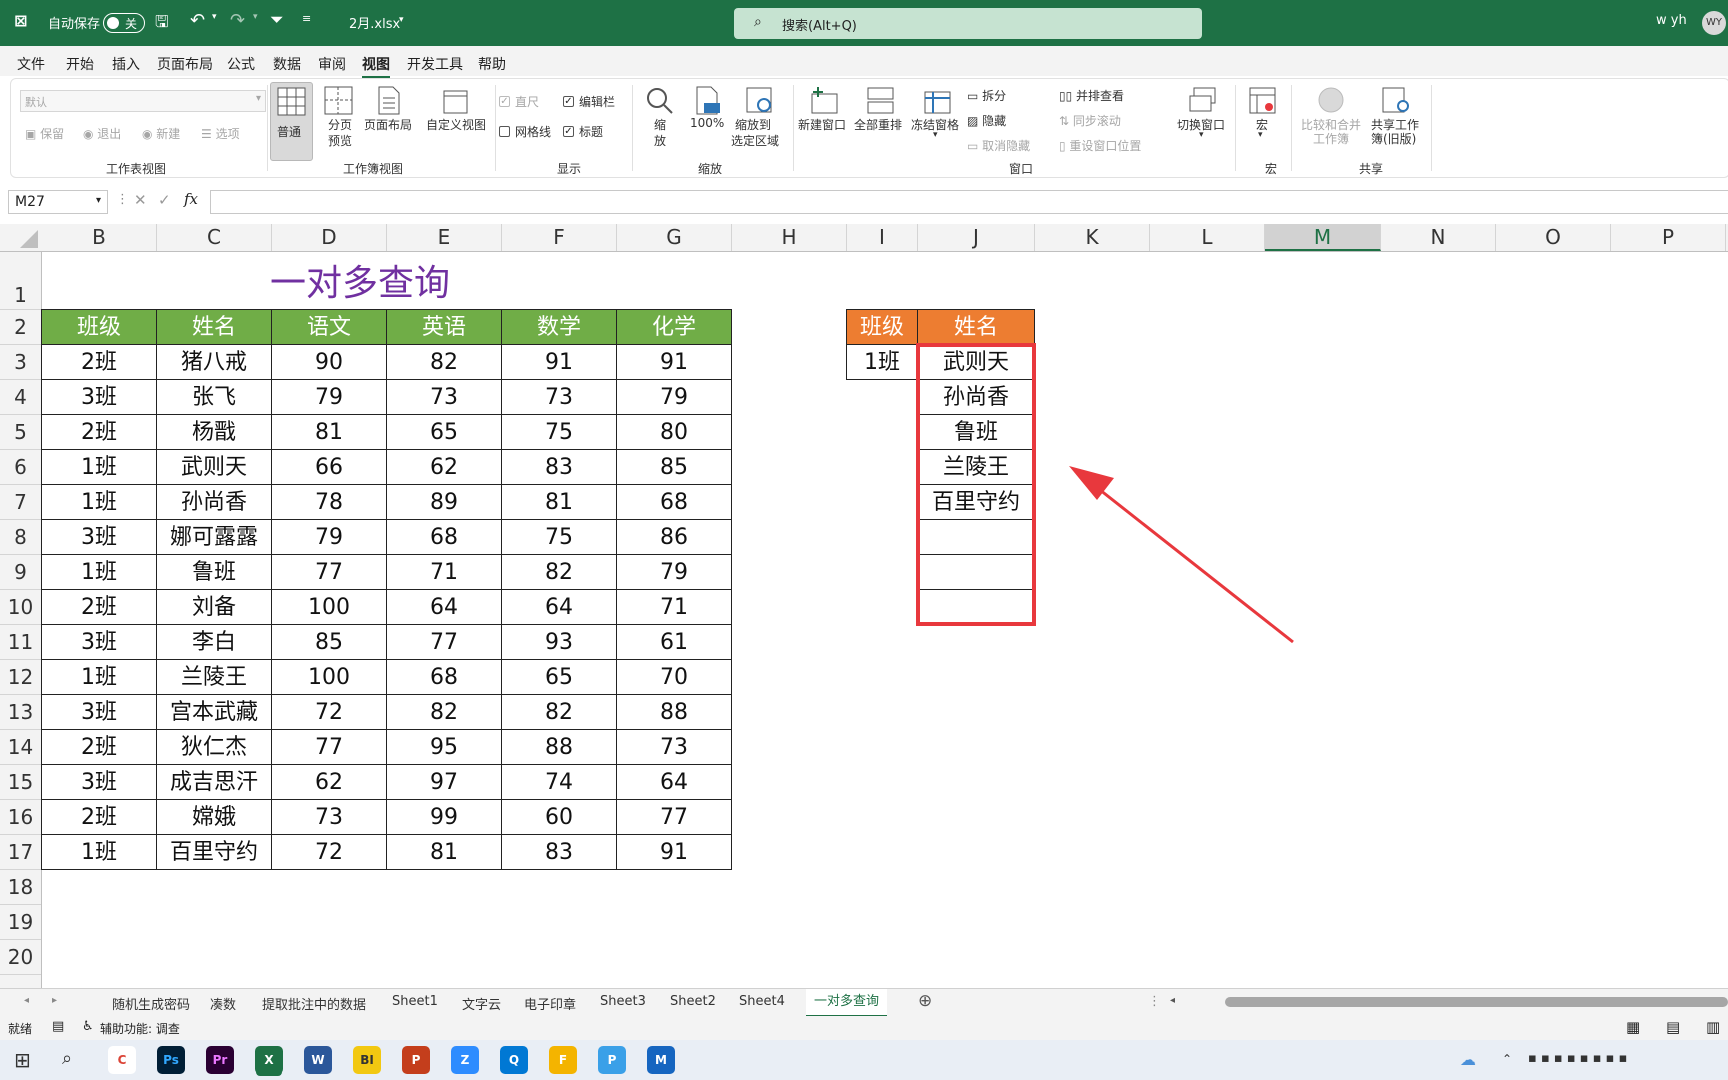 This screenshot has height=1080, width=1728. What do you see at coordinates (171, 1060) in the screenshot?
I see `taskbar-app-1: Ps` at bounding box center [171, 1060].